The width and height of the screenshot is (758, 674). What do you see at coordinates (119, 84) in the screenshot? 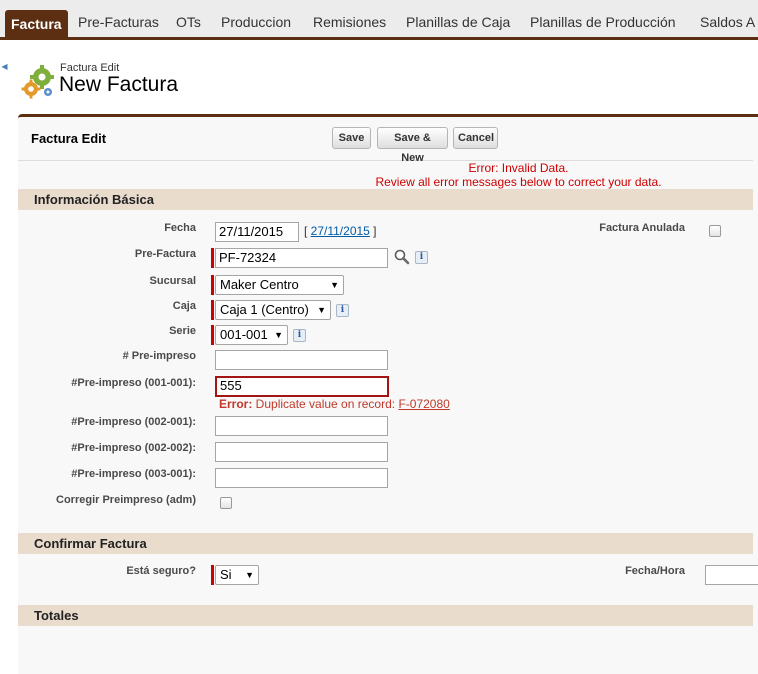
I see `page-title: New Factura` at bounding box center [119, 84].